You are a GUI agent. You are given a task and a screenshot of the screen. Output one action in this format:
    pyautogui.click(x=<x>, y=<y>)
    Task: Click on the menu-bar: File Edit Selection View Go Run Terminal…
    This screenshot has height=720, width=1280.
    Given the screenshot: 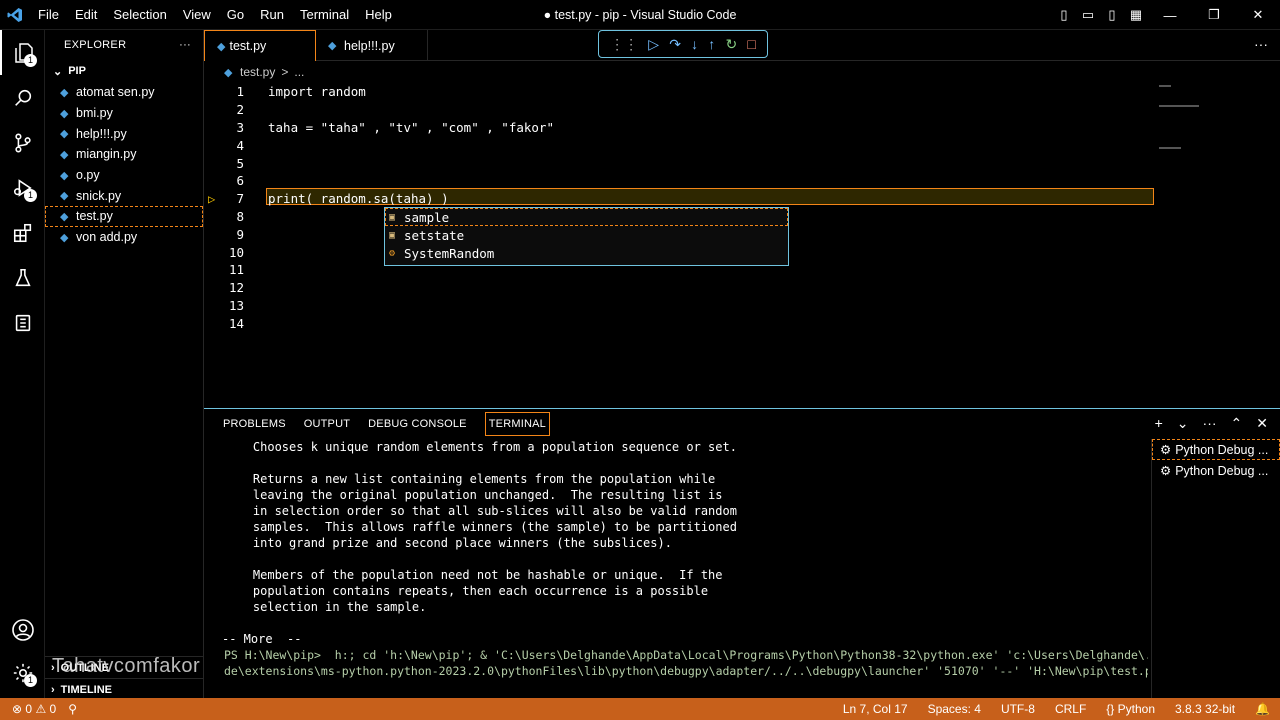 What is the action you would take?
    pyautogui.click(x=215, y=15)
    